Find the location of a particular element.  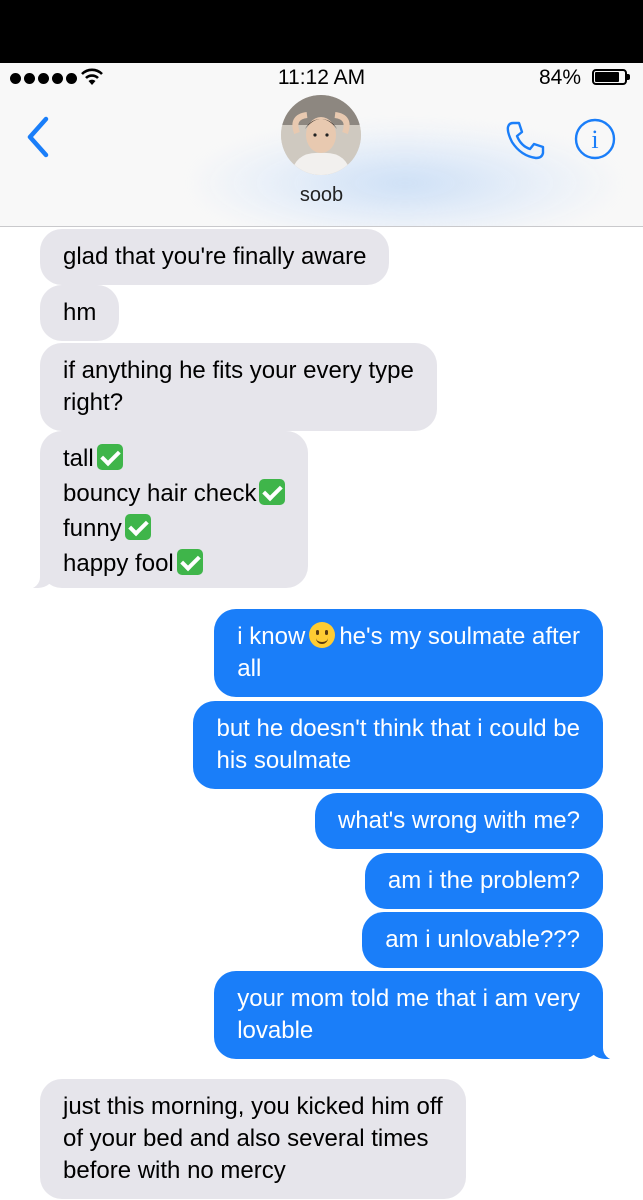

info-icon: i is located at coordinates (595, 139).